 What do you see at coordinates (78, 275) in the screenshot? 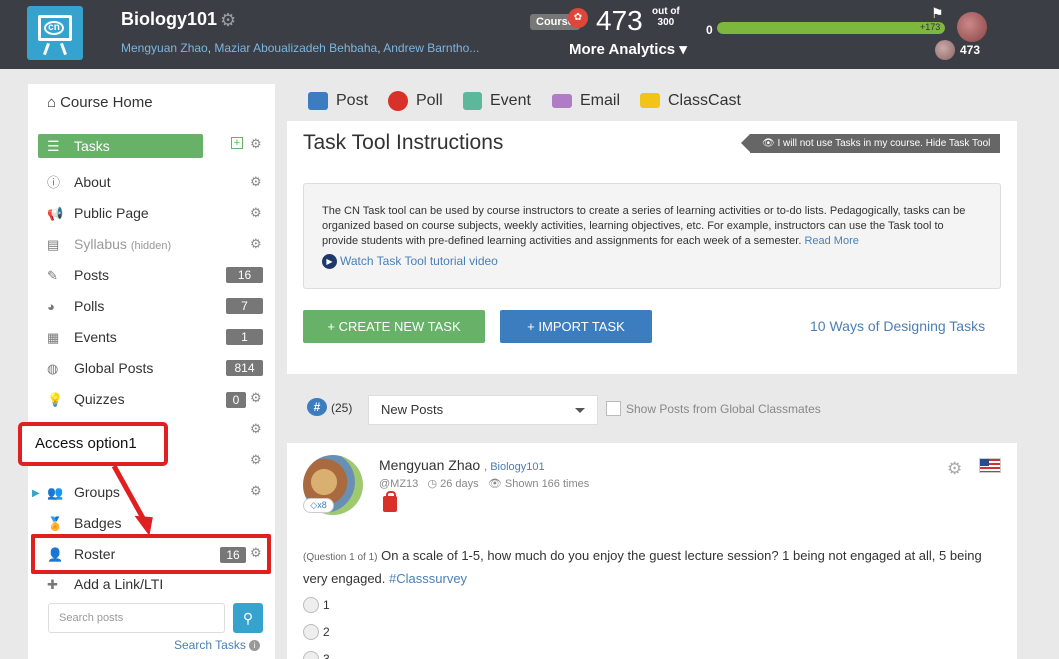
I see `sidebar-item-posts: ✎ Posts` at bounding box center [78, 275].